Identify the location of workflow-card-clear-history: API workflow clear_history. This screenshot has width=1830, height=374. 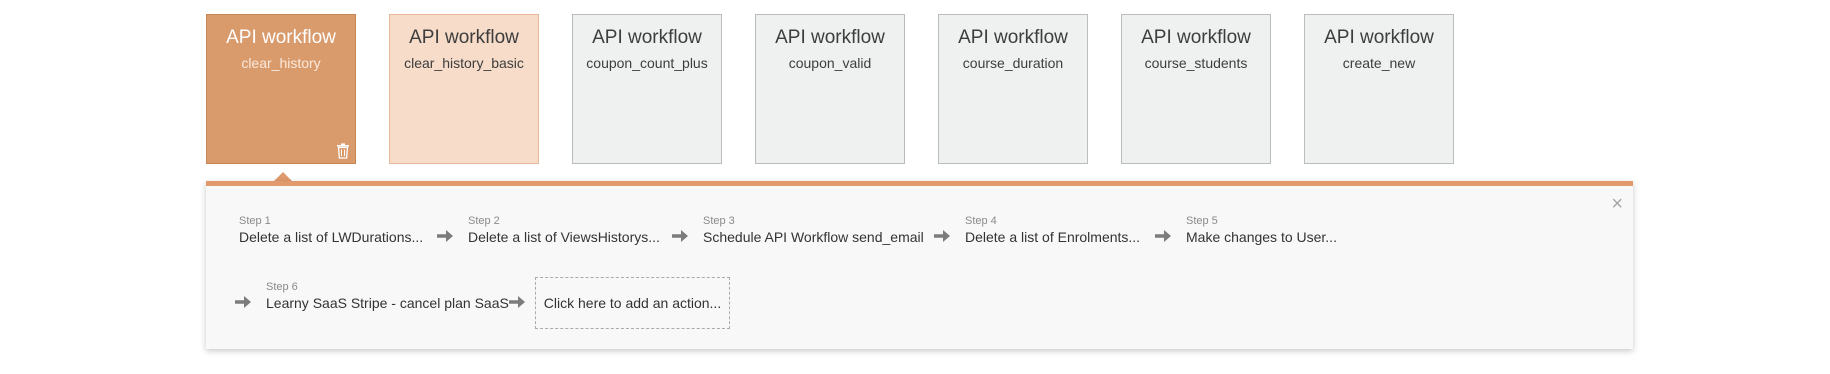
(281, 89).